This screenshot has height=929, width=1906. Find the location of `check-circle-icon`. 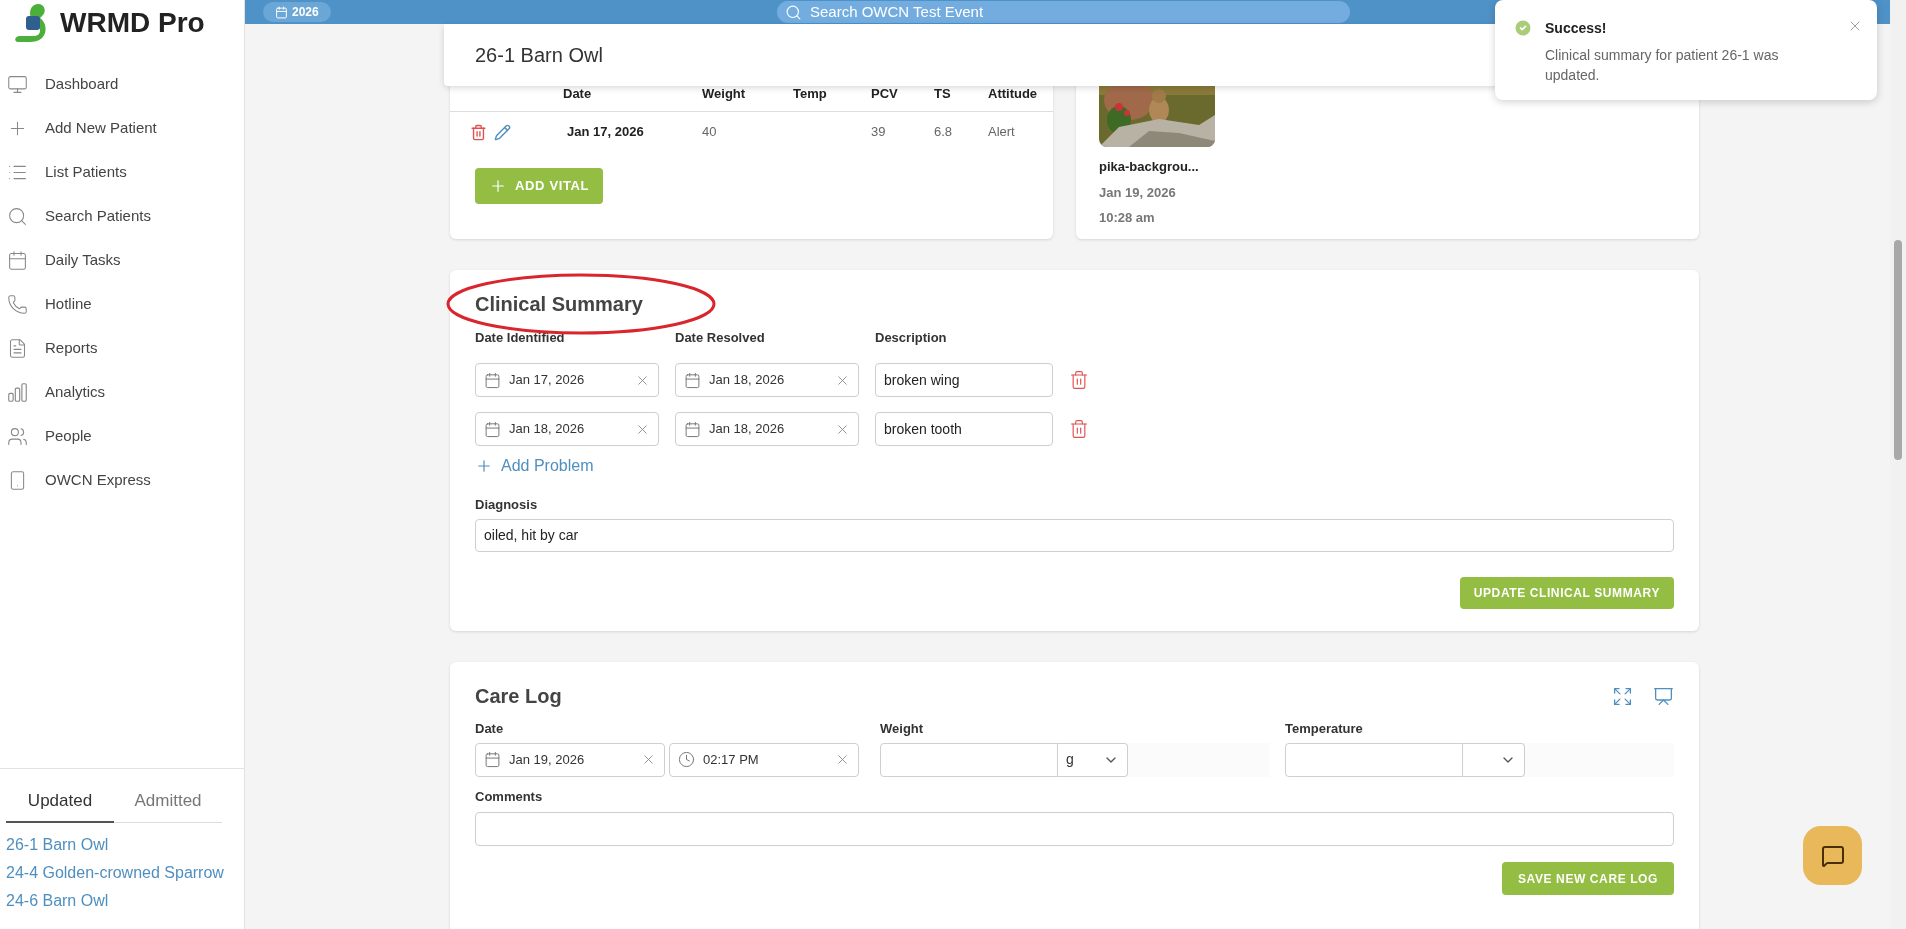

check-circle-icon is located at coordinates (1523, 28).